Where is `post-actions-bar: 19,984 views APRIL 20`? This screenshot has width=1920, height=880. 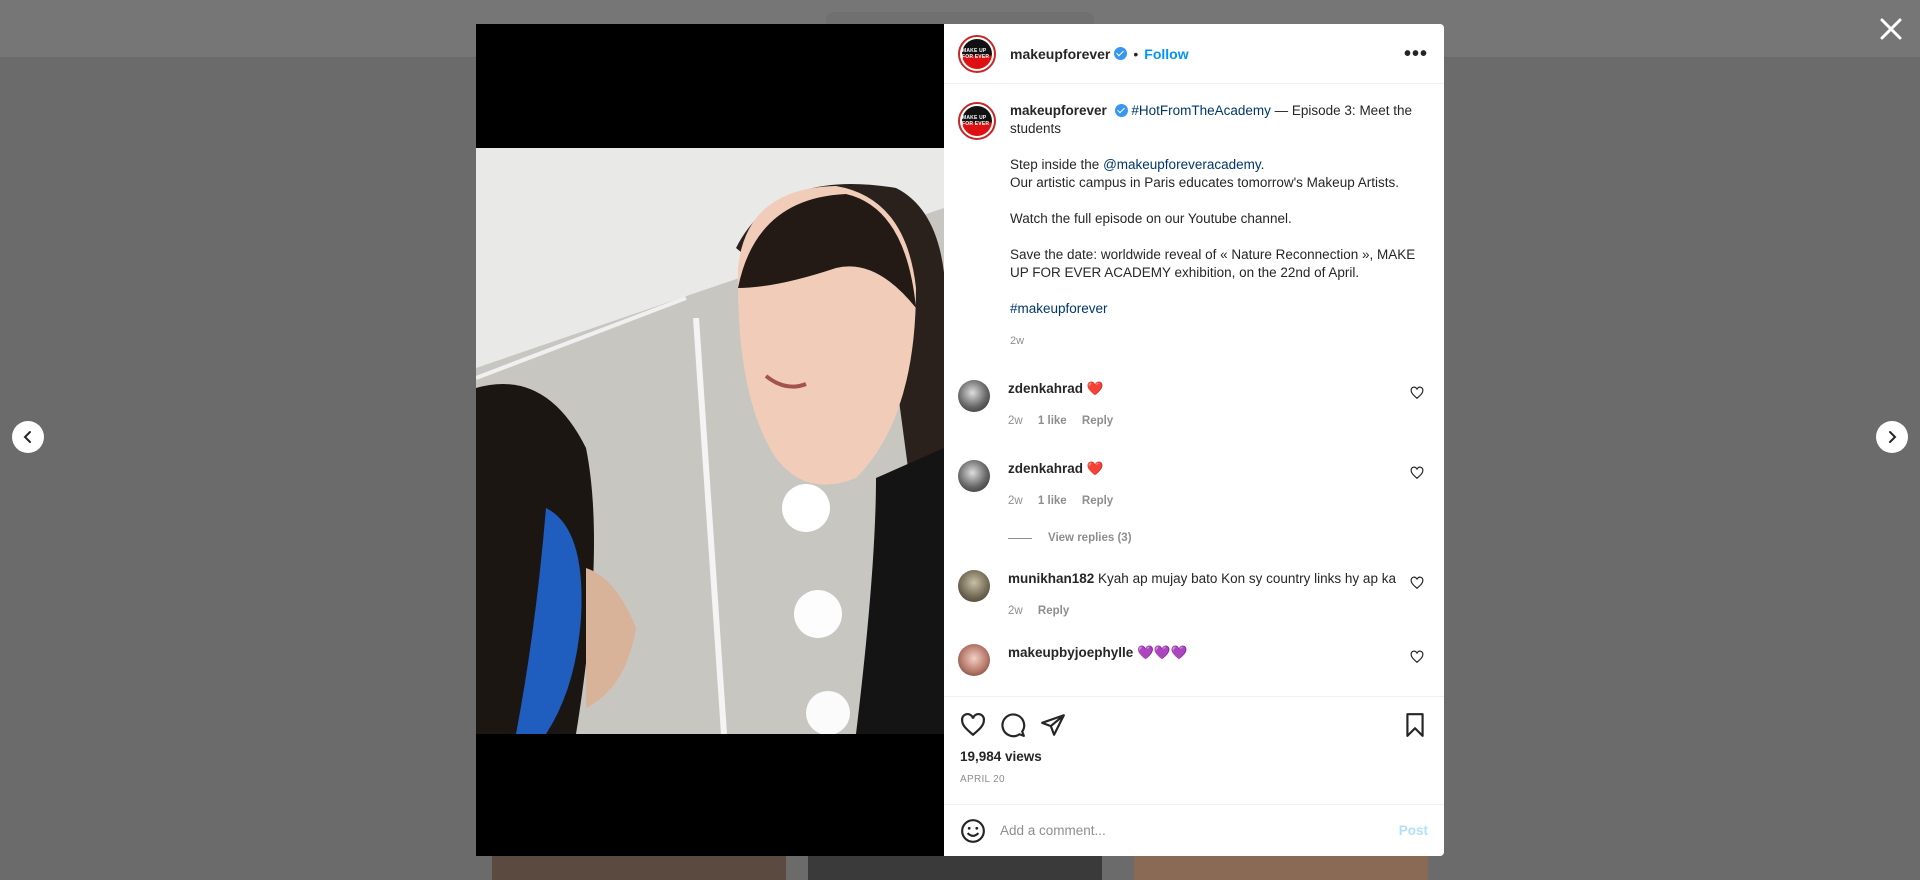 post-actions-bar: 19,984 views APRIL 20 is located at coordinates (1194, 750).